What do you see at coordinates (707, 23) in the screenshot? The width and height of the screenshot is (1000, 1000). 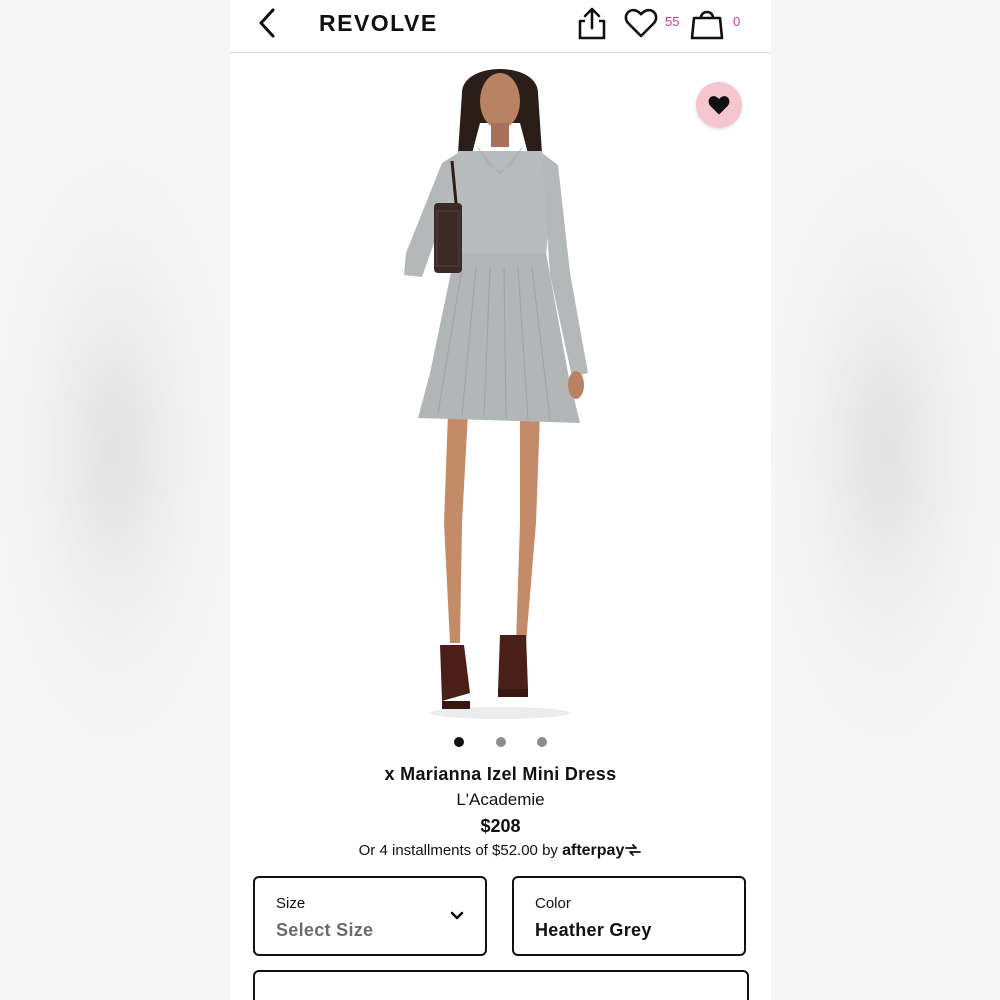 I see `shopping-bag-icon` at bounding box center [707, 23].